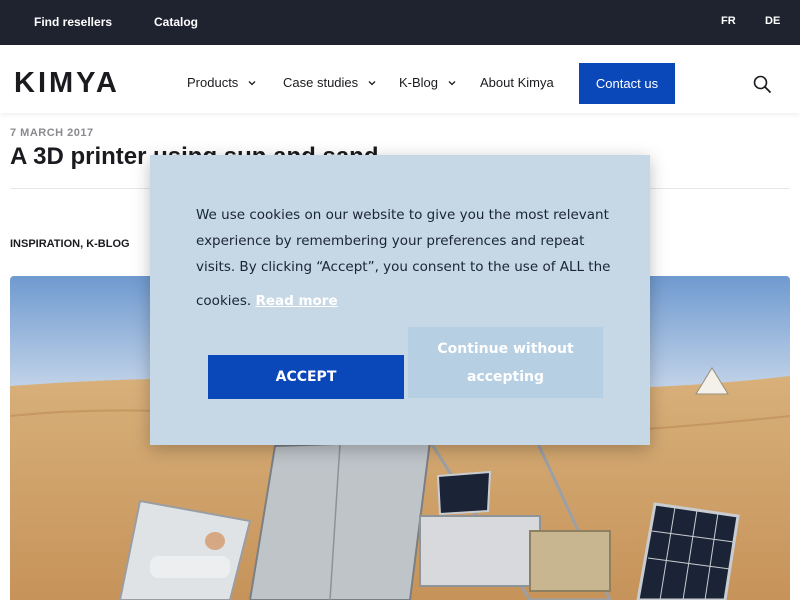  What do you see at coordinates (176, 22) in the screenshot?
I see `catalog-link: Catalog` at bounding box center [176, 22].